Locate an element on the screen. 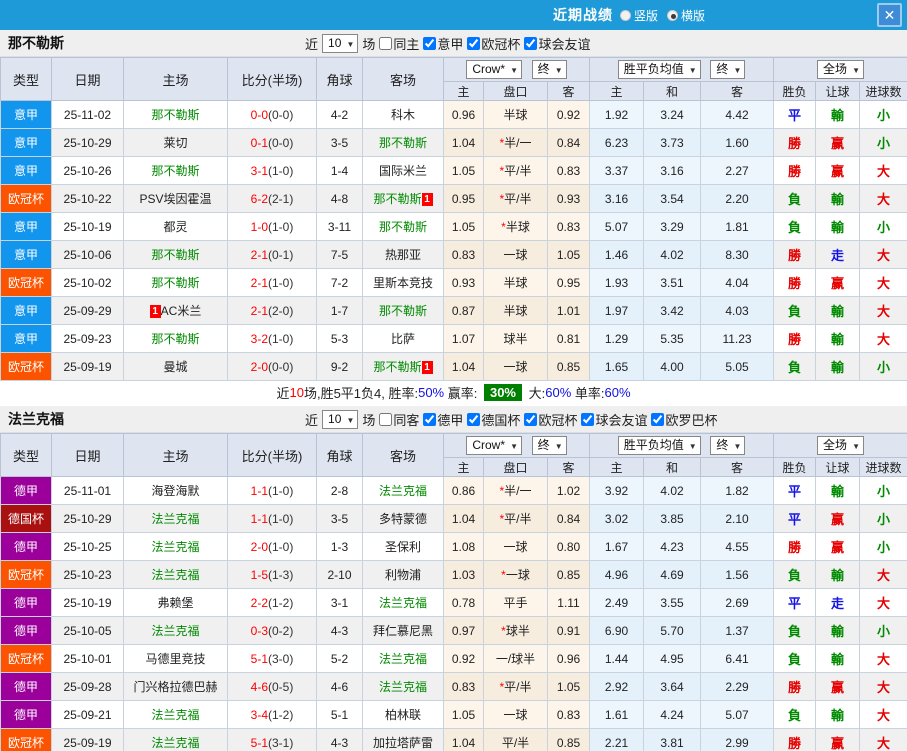 The image size is (907, 751). odds-home-cell: 1.05 is located at coordinates (463, 170).